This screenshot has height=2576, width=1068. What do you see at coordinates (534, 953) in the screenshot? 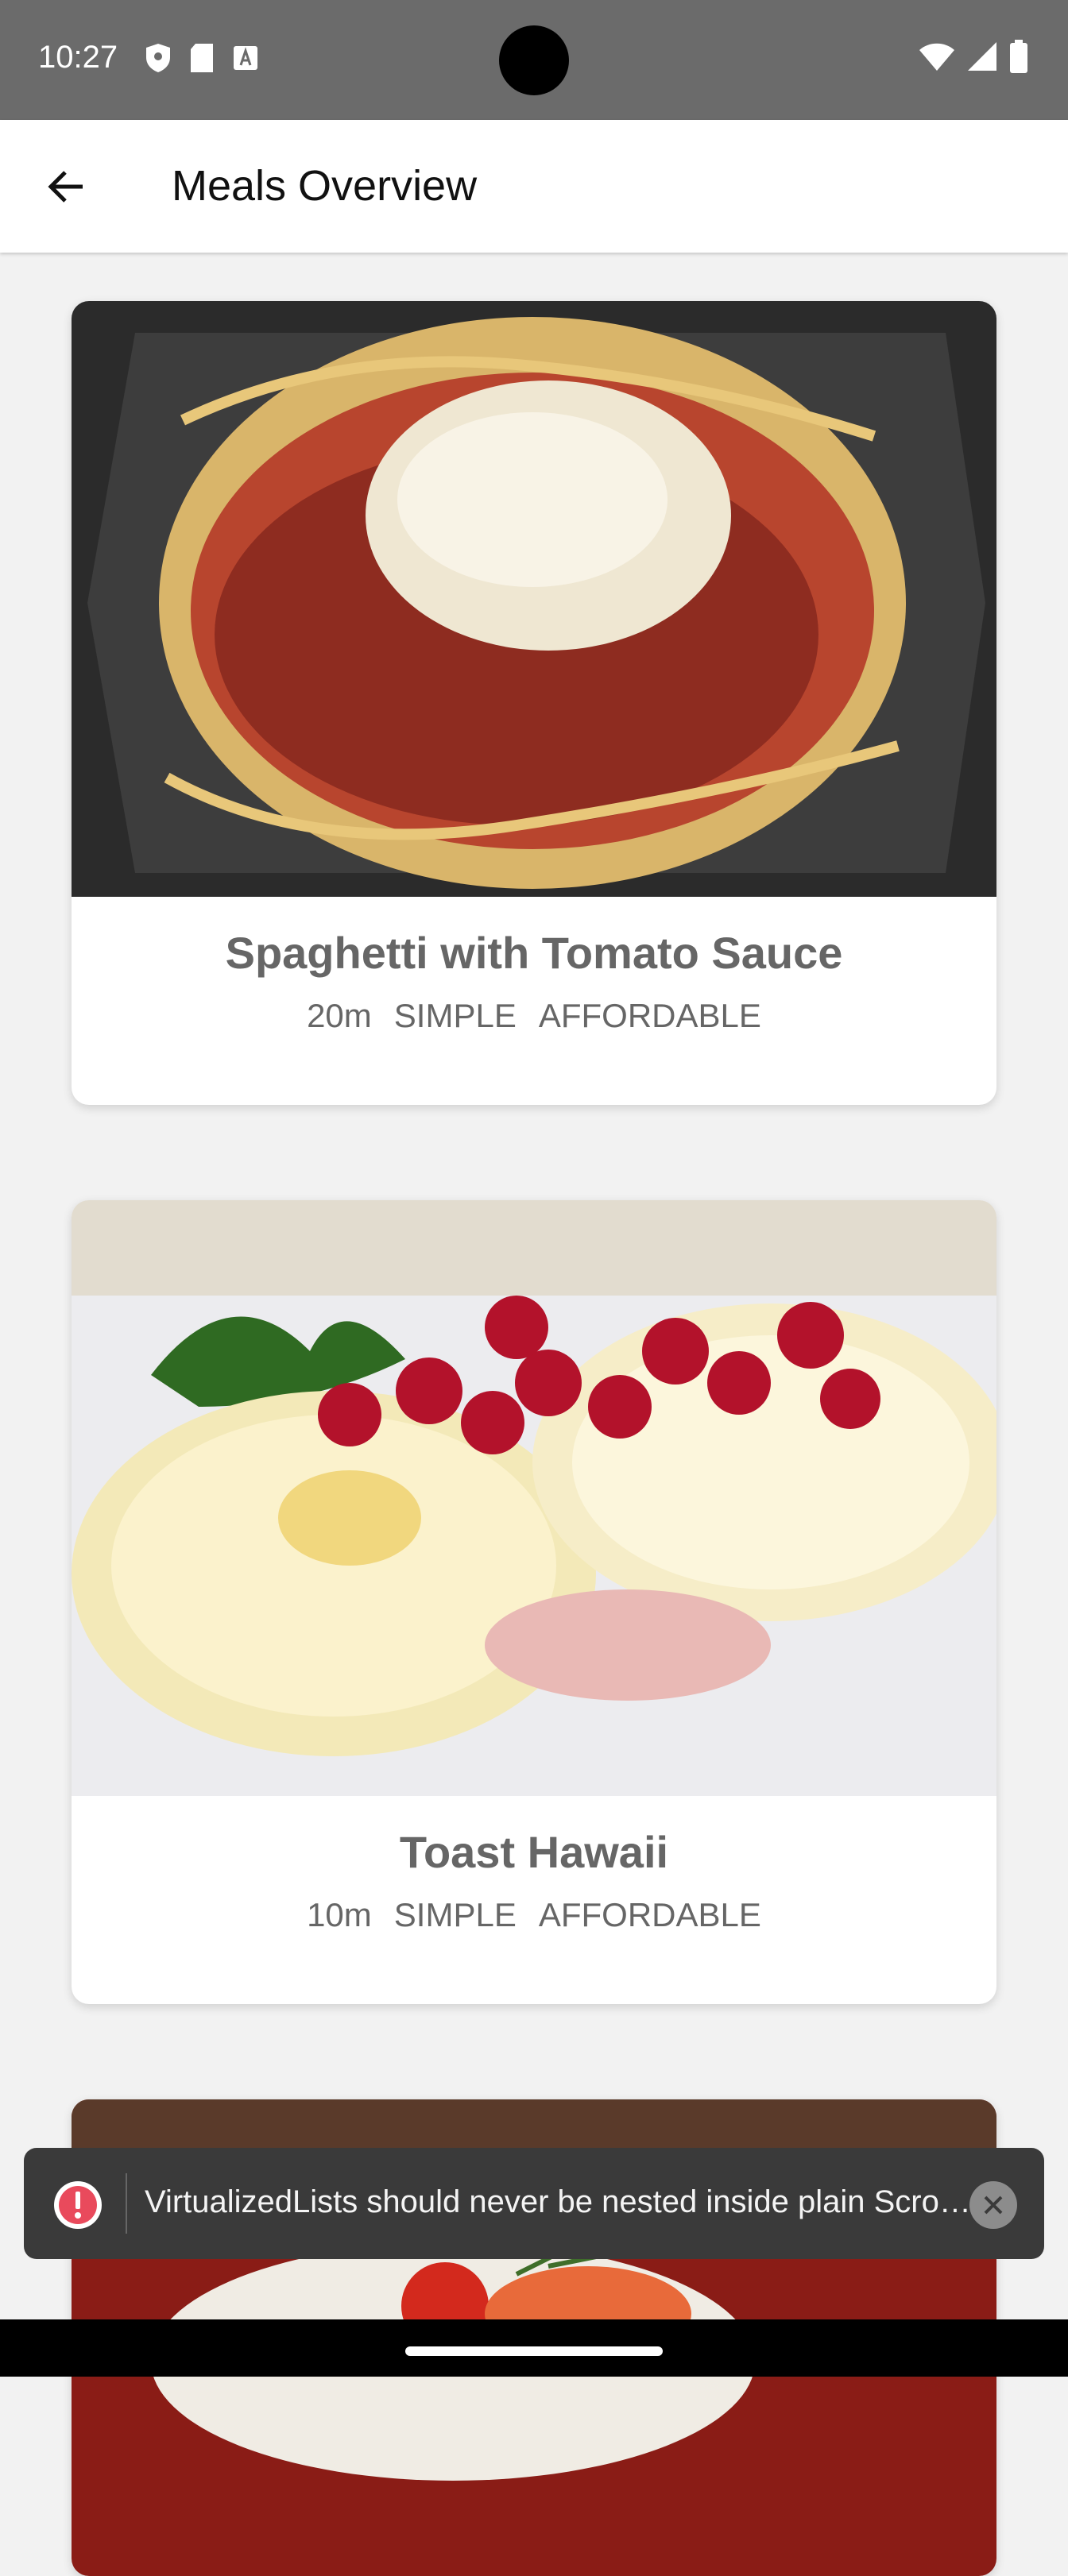
I see `meal-title: Spaghetti with Tomato Sauce` at bounding box center [534, 953].